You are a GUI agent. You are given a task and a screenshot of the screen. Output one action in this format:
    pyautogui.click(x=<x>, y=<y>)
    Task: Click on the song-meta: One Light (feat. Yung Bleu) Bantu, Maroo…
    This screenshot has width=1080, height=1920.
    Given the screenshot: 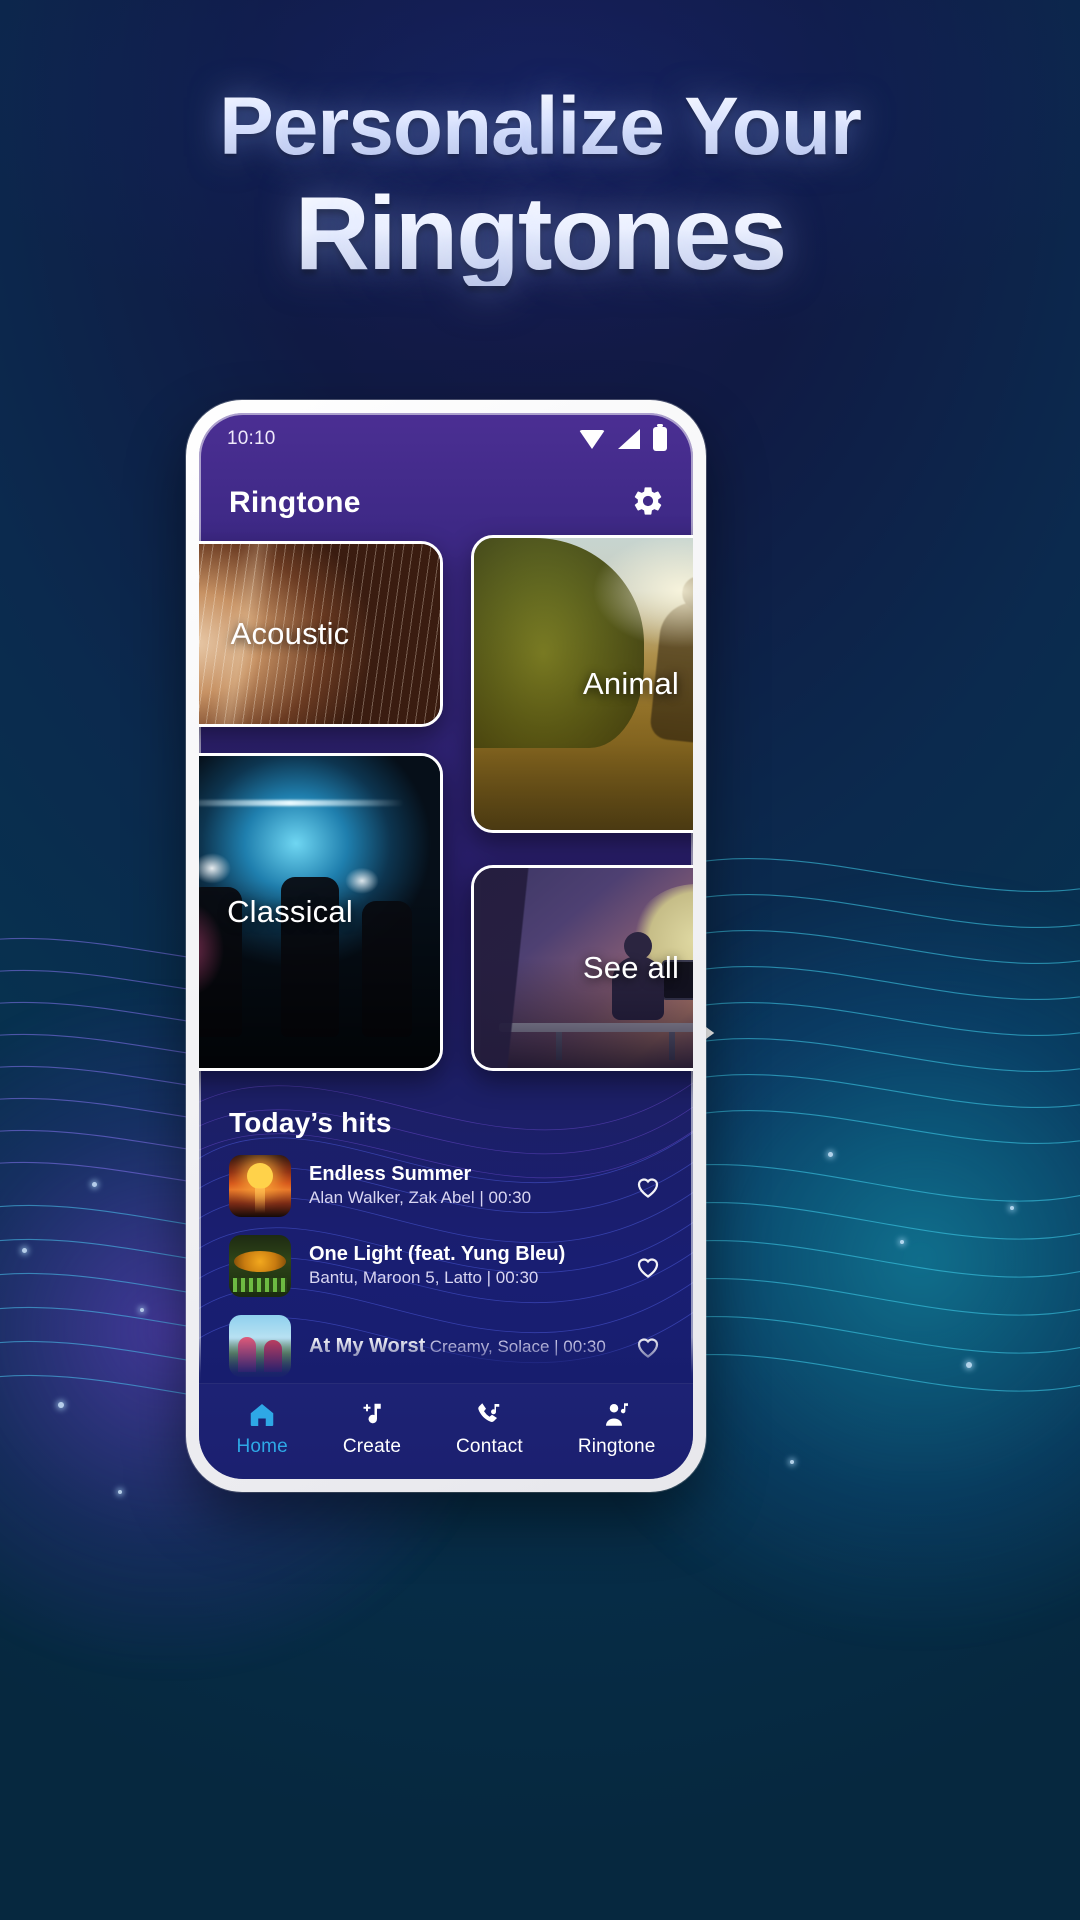 What is the action you would take?
    pyautogui.click(x=462, y=1265)
    